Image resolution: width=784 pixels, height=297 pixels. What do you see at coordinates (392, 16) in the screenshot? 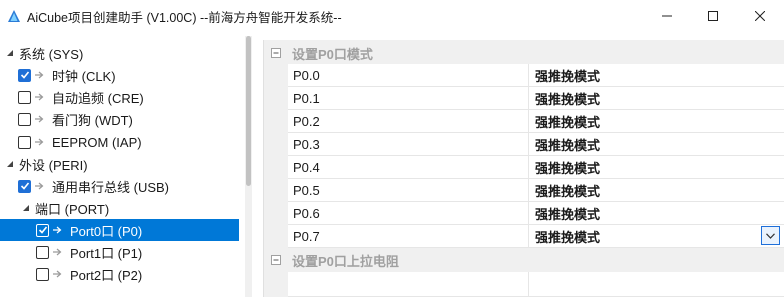
I see `title-bar: AiCube项目创建助手 (V1.00C) --前海方舟智能开发系统--` at bounding box center [392, 16].